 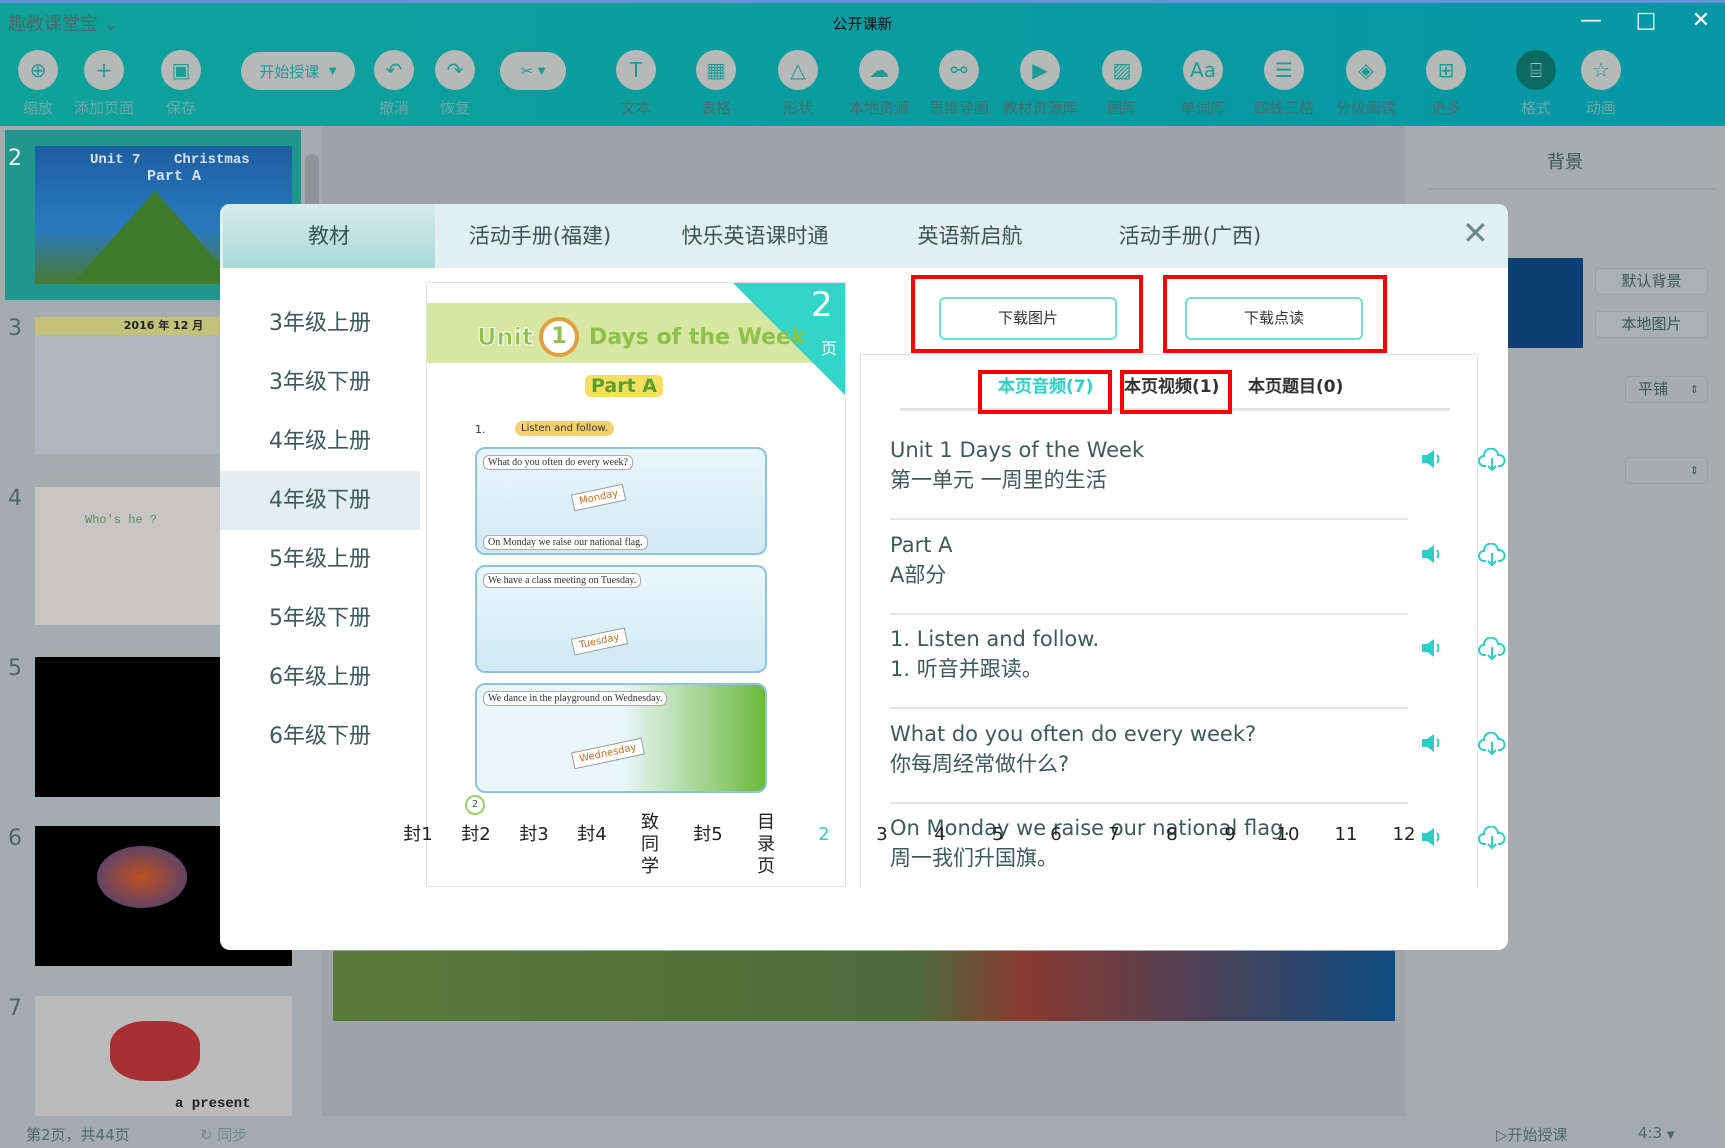 I want to click on secondary-select: ⇕, so click(x=1666, y=470).